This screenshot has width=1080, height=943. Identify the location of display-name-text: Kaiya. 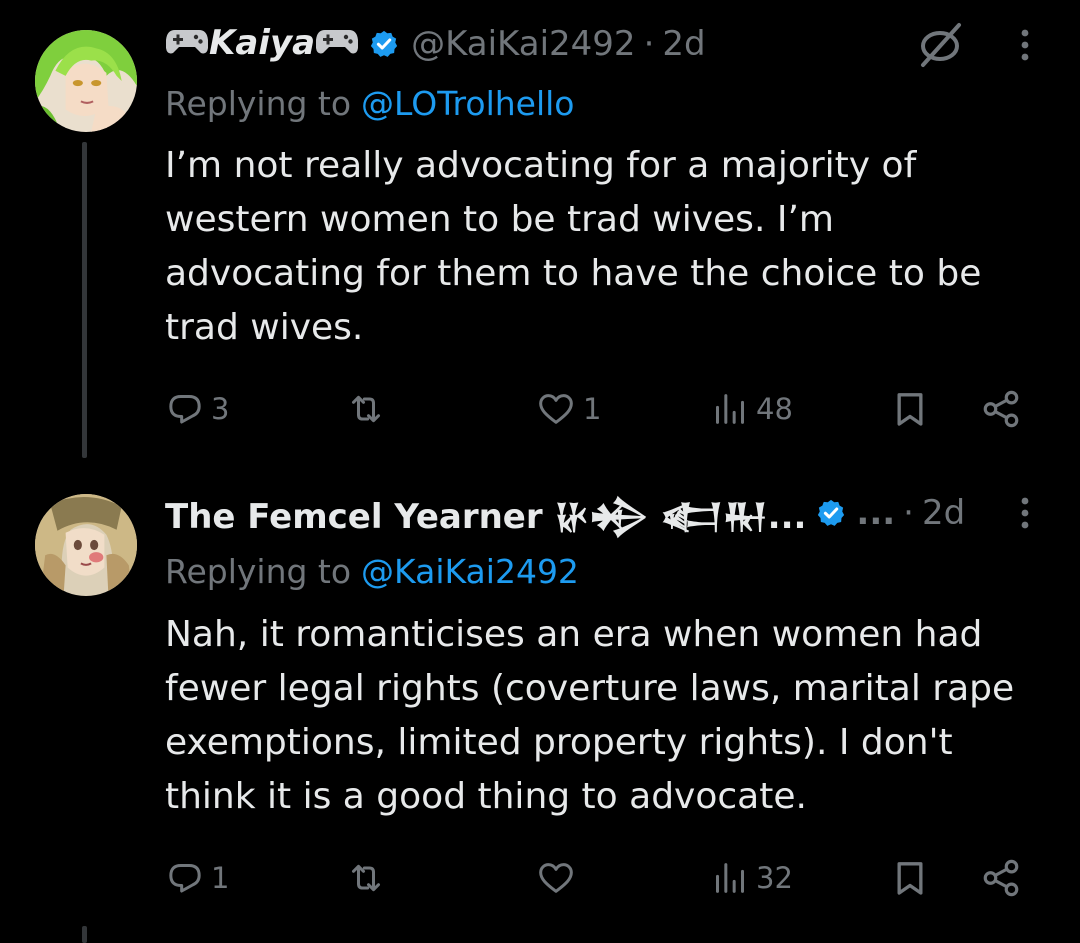
(262, 43).